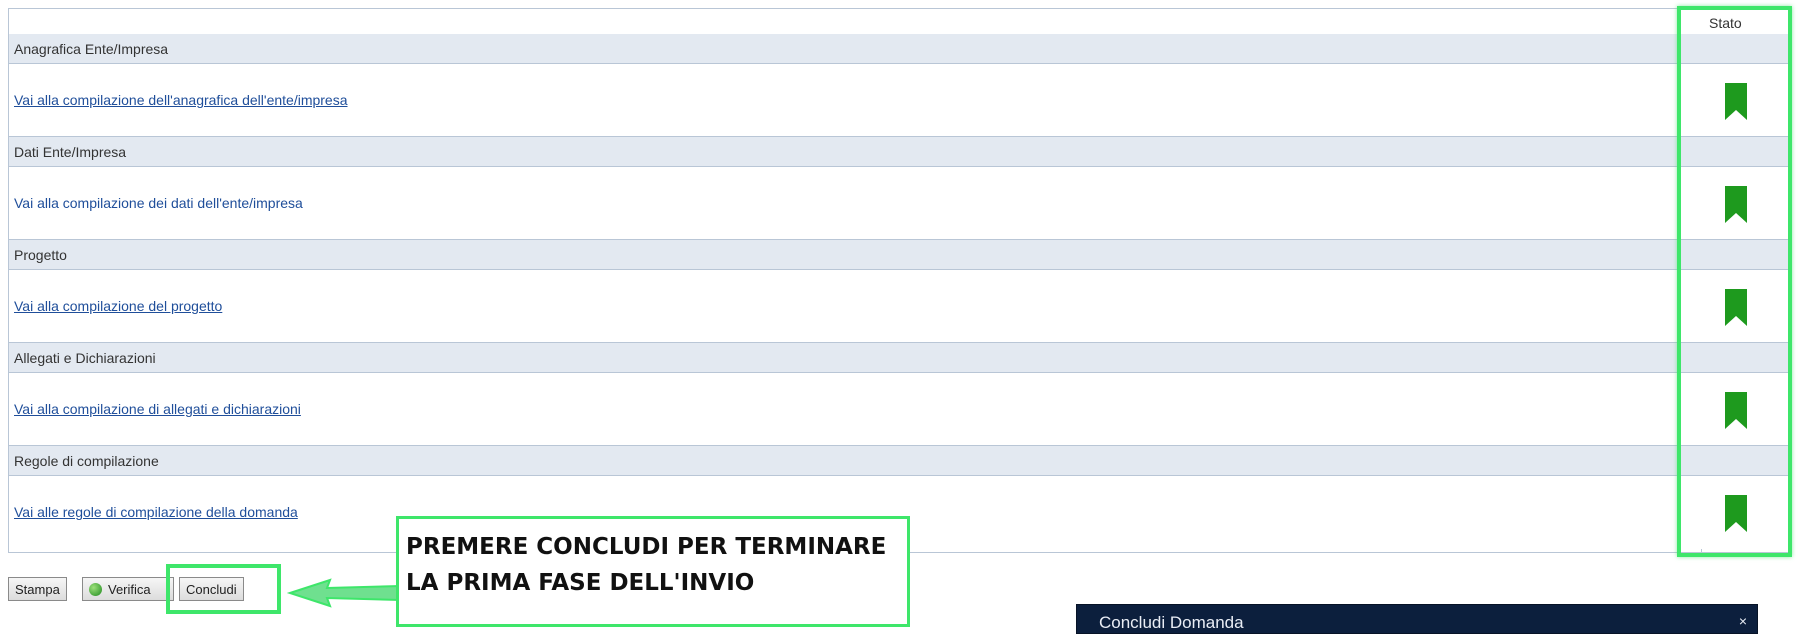 This screenshot has width=1806, height=634. I want to click on dialog-title: Concludi Domanda, so click(1171, 622).